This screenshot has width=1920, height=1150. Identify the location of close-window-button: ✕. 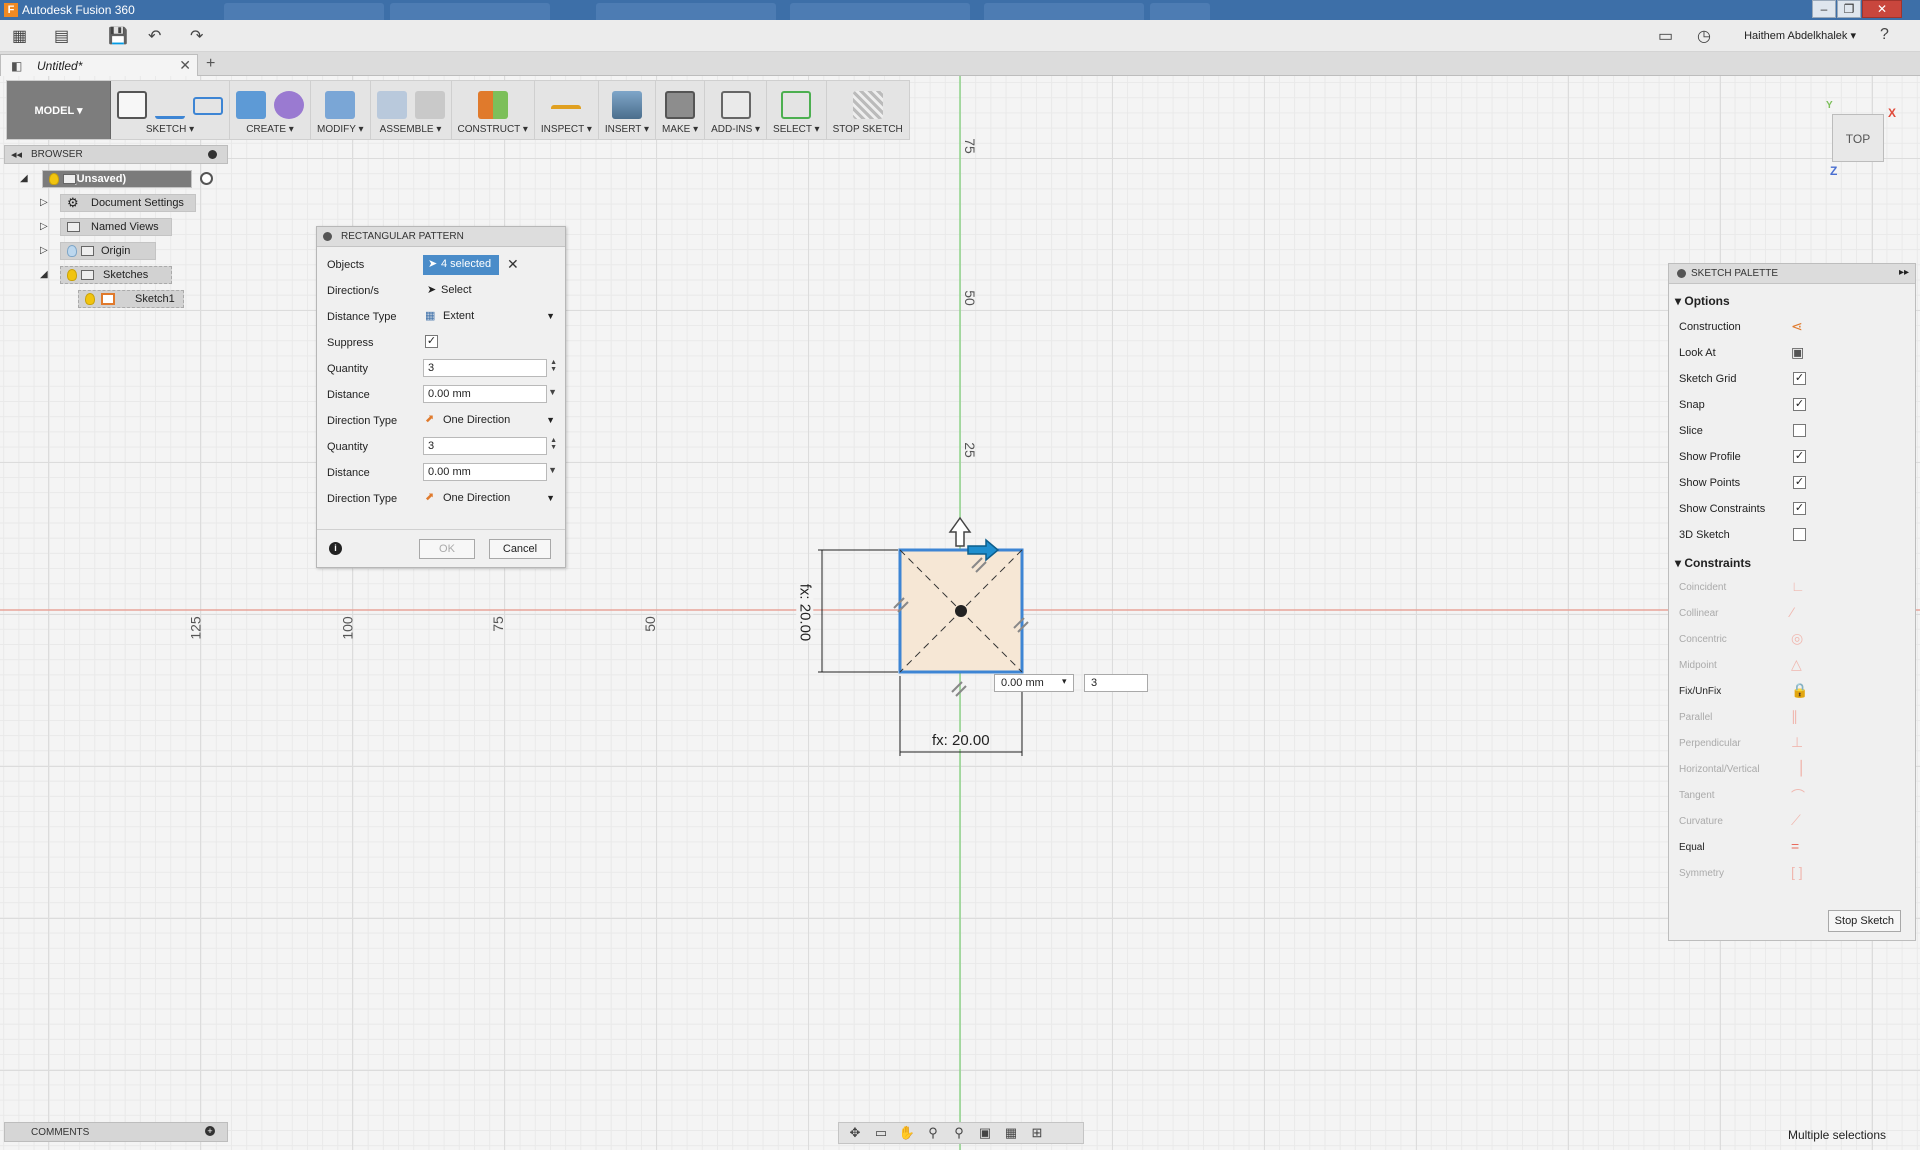
(1882, 9).